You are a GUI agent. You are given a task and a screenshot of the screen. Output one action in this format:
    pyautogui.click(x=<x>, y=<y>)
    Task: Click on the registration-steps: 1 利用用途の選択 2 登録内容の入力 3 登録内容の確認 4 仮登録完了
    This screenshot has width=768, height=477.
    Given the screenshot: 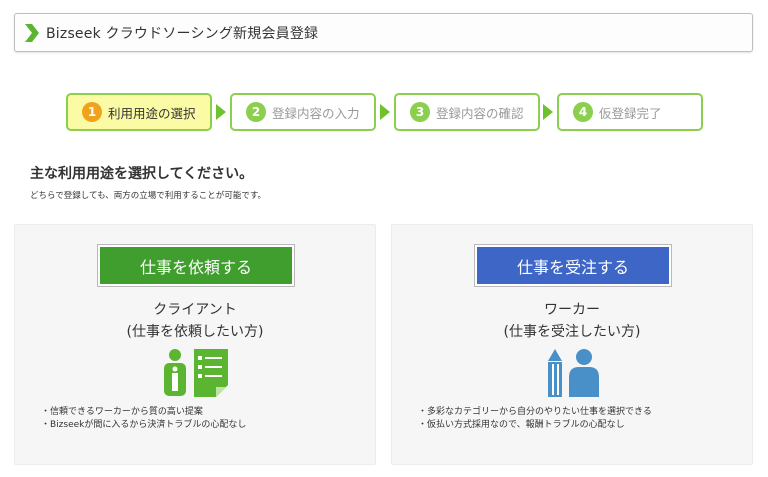 What is the action you would take?
    pyautogui.click(x=386, y=112)
    